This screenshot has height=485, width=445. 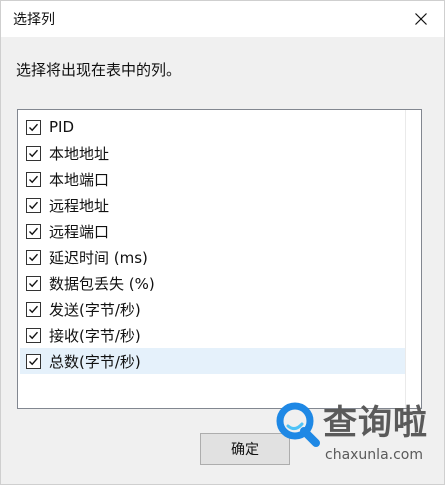 I want to click on list-item-label: 接收(字节/秒), so click(x=95, y=335).